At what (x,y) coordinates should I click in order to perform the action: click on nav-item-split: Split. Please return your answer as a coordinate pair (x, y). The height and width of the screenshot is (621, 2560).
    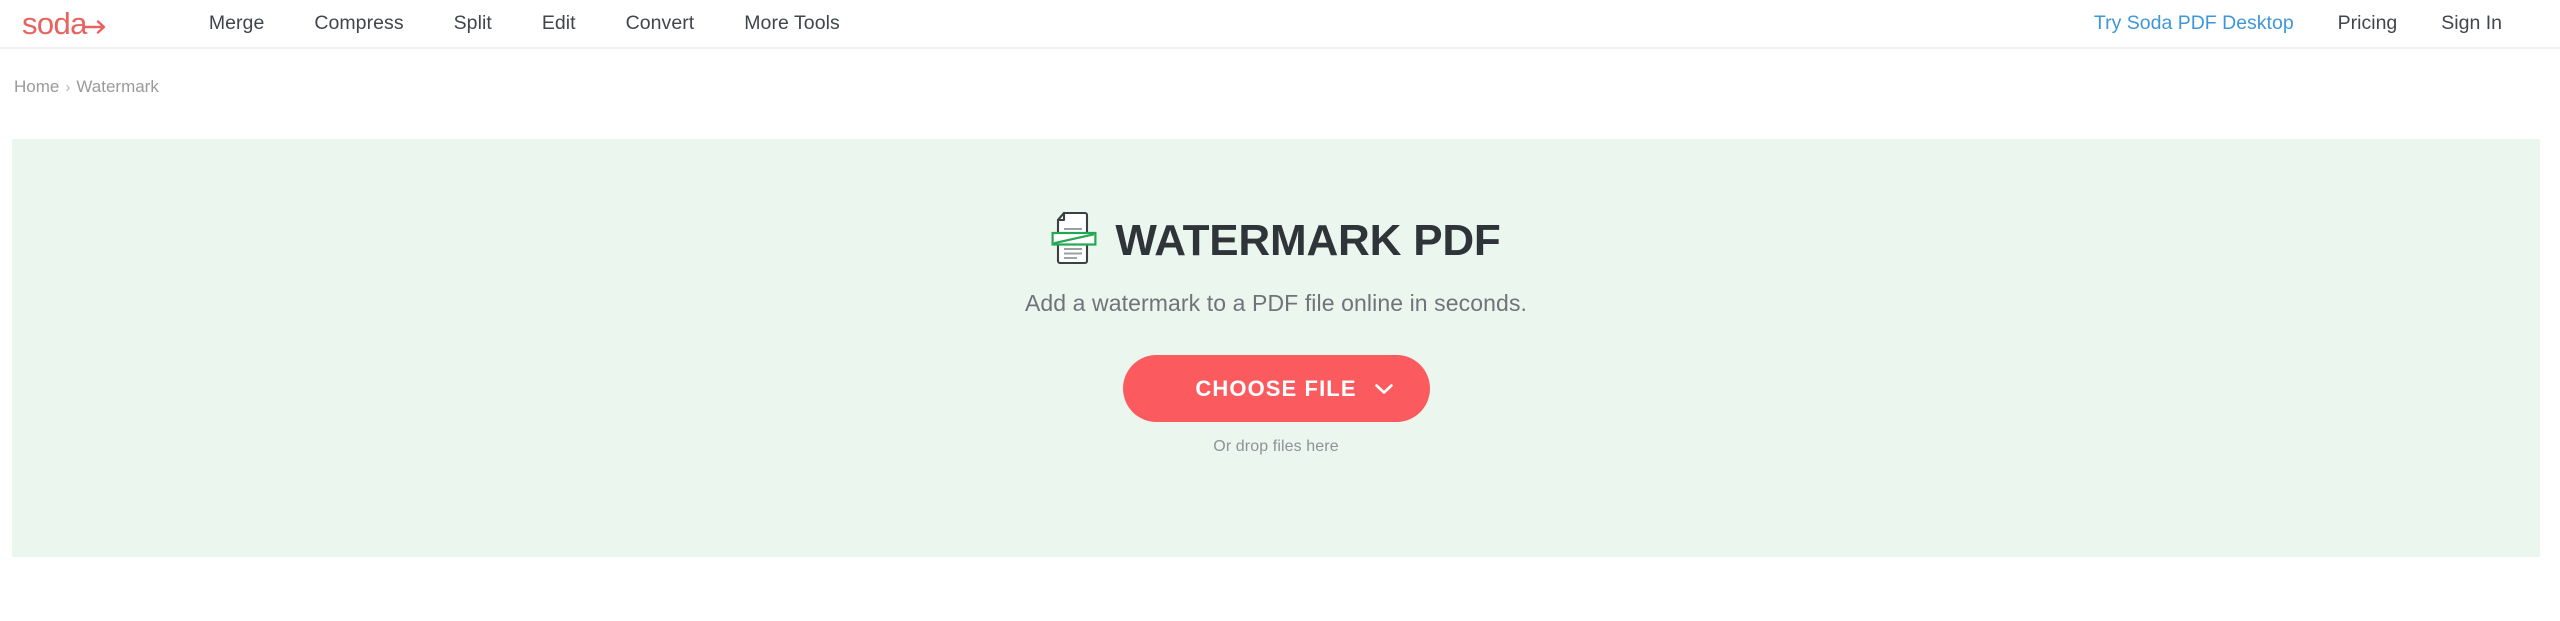
    Looking at the image, I should click on (473, 23).